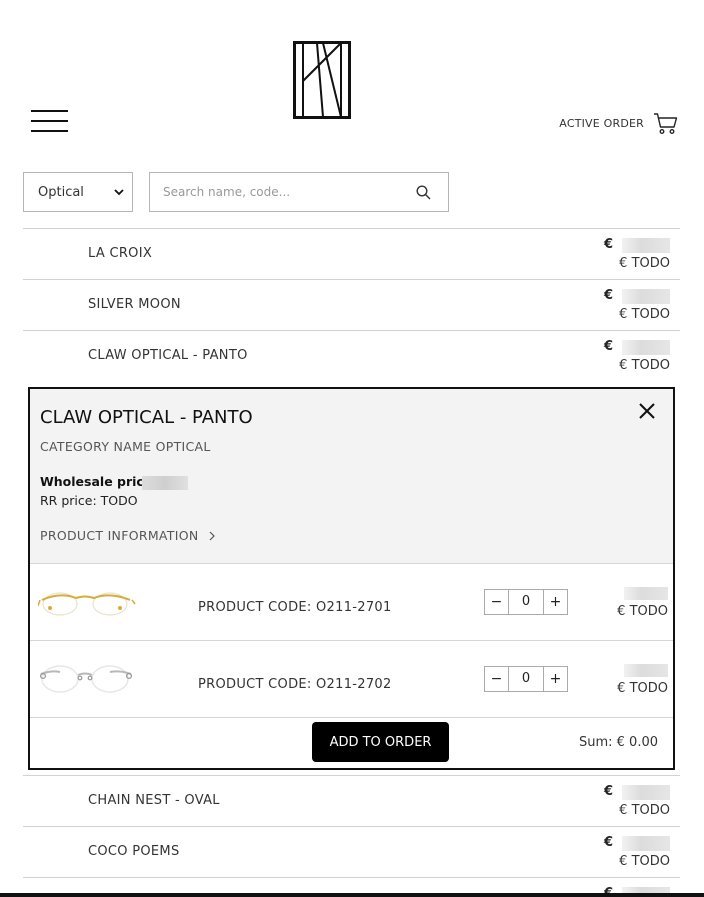 The width and height of the screenshot is (704, 897). Describe the element at coordinates (134, 304) in the screenshot. I see `product-name: SILVER MOON` at that location.